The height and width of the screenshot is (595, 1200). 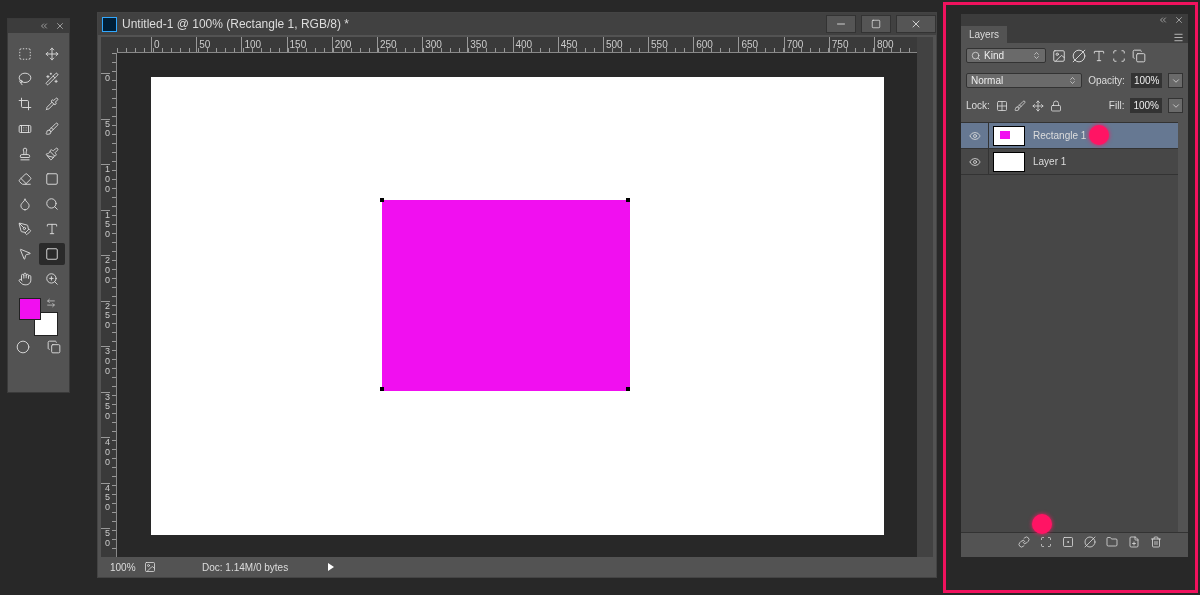 What do you see at coordinates (246, 567) in the screenshot?
I see `document-info: Doc: 1.14M/0 bytes` at bounding box center [246, 567].